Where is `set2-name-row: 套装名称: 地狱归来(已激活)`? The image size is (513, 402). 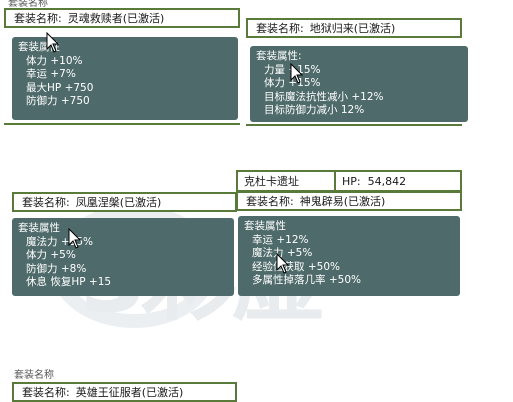
set2-name-row: 套装名称: 地狱归来(已激活) is located at coordinates (354, 28).